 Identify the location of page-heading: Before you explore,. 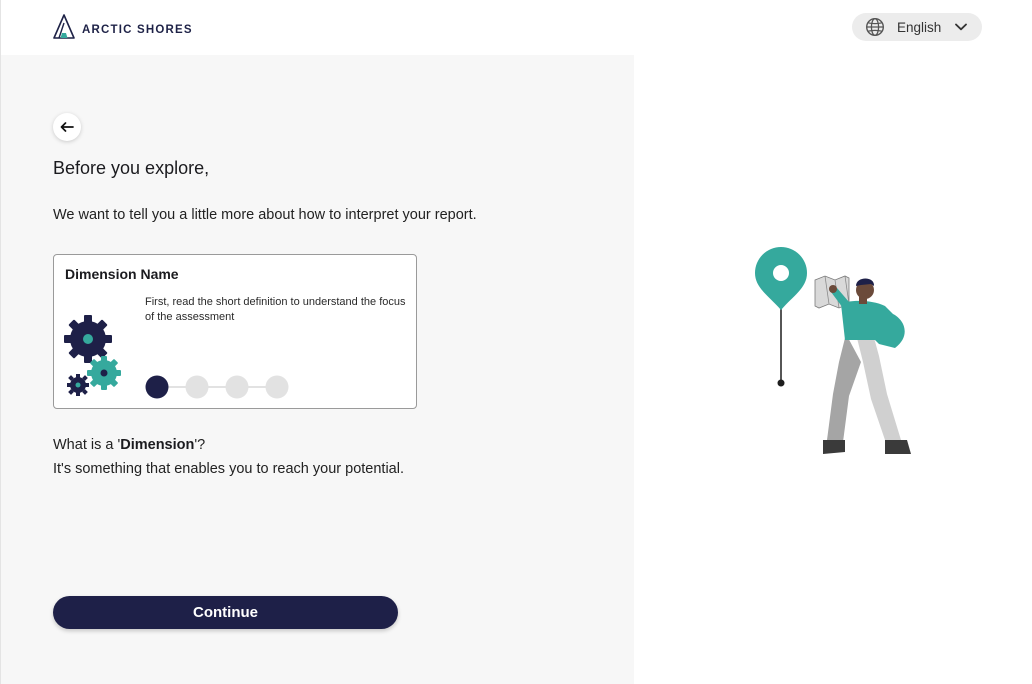
(131, 168).